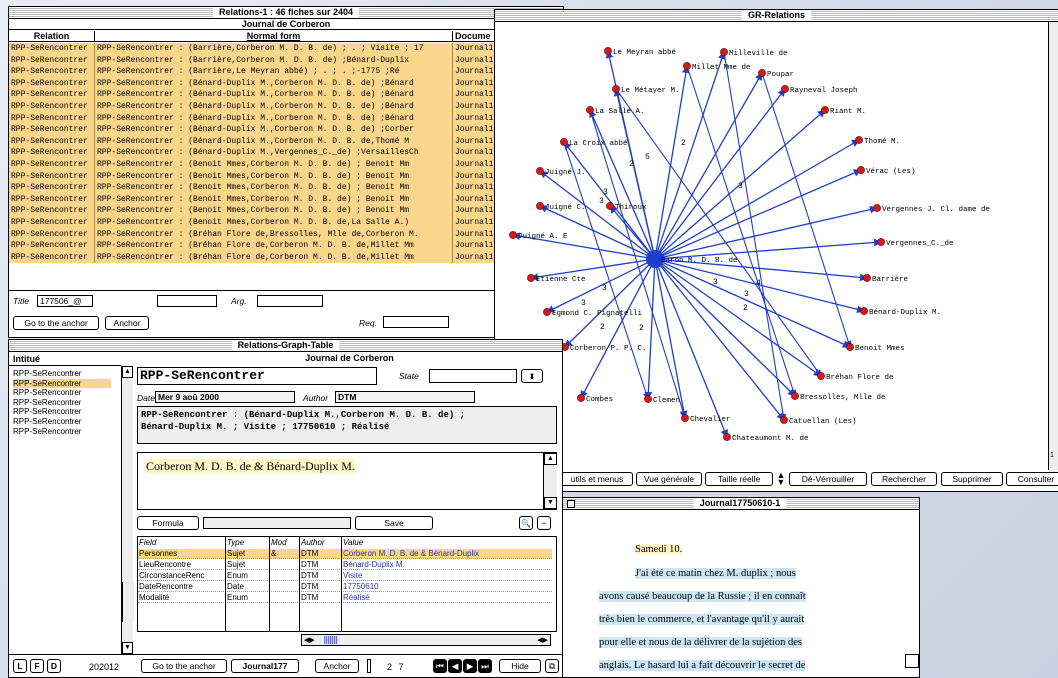 This screenshot has width=1058, height=678. I want to click on graph-title-bar: GR-Relations, so click(776, 16).